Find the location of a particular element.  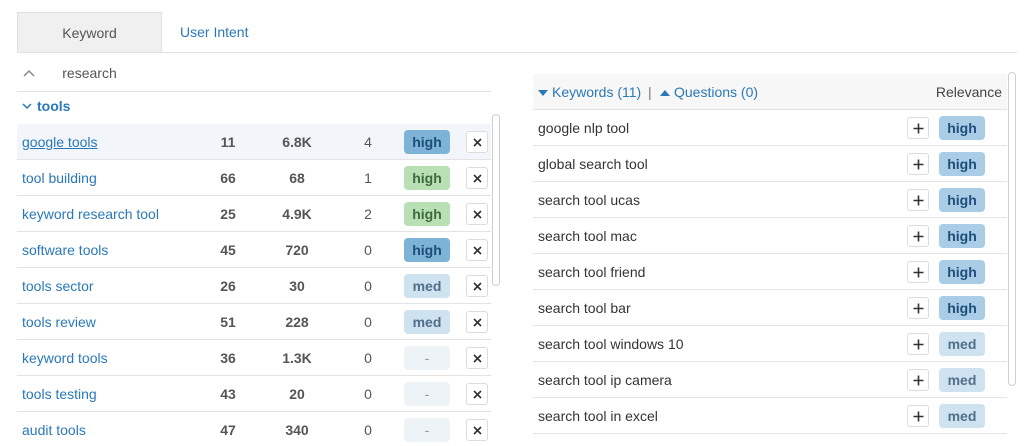

metric-3: 1 is located at coordinates (368, 178).